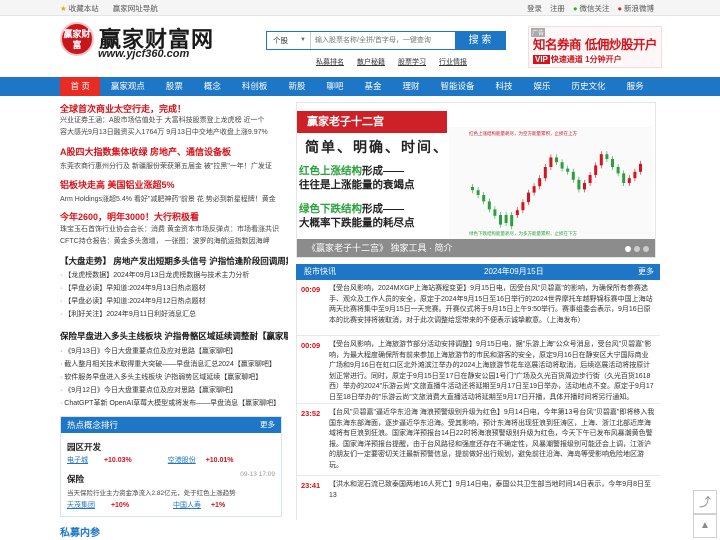  I want to click on nav-tech: 科技, so click(504, 86).